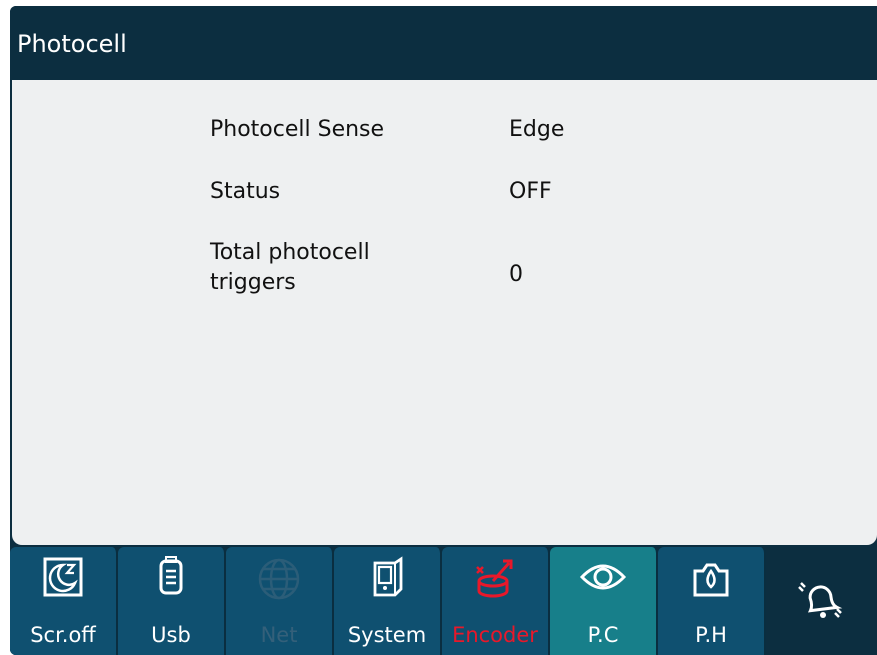 The image size is (877, 655). I want to click on usb-button: Usb, so click(172, 601).